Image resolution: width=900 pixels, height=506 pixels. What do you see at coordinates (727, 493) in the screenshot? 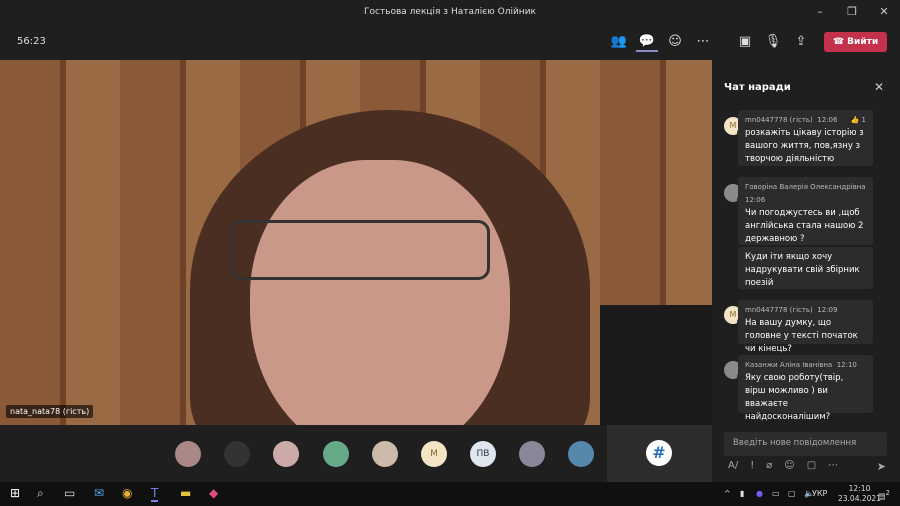
I see `tray-chevron-icon: ^` at bounding box center [727, 493].